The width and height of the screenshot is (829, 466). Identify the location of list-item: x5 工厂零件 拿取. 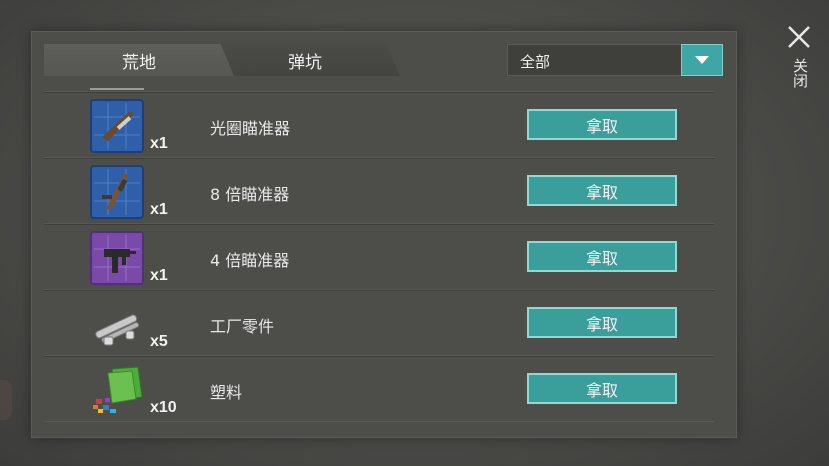
(379, 323).